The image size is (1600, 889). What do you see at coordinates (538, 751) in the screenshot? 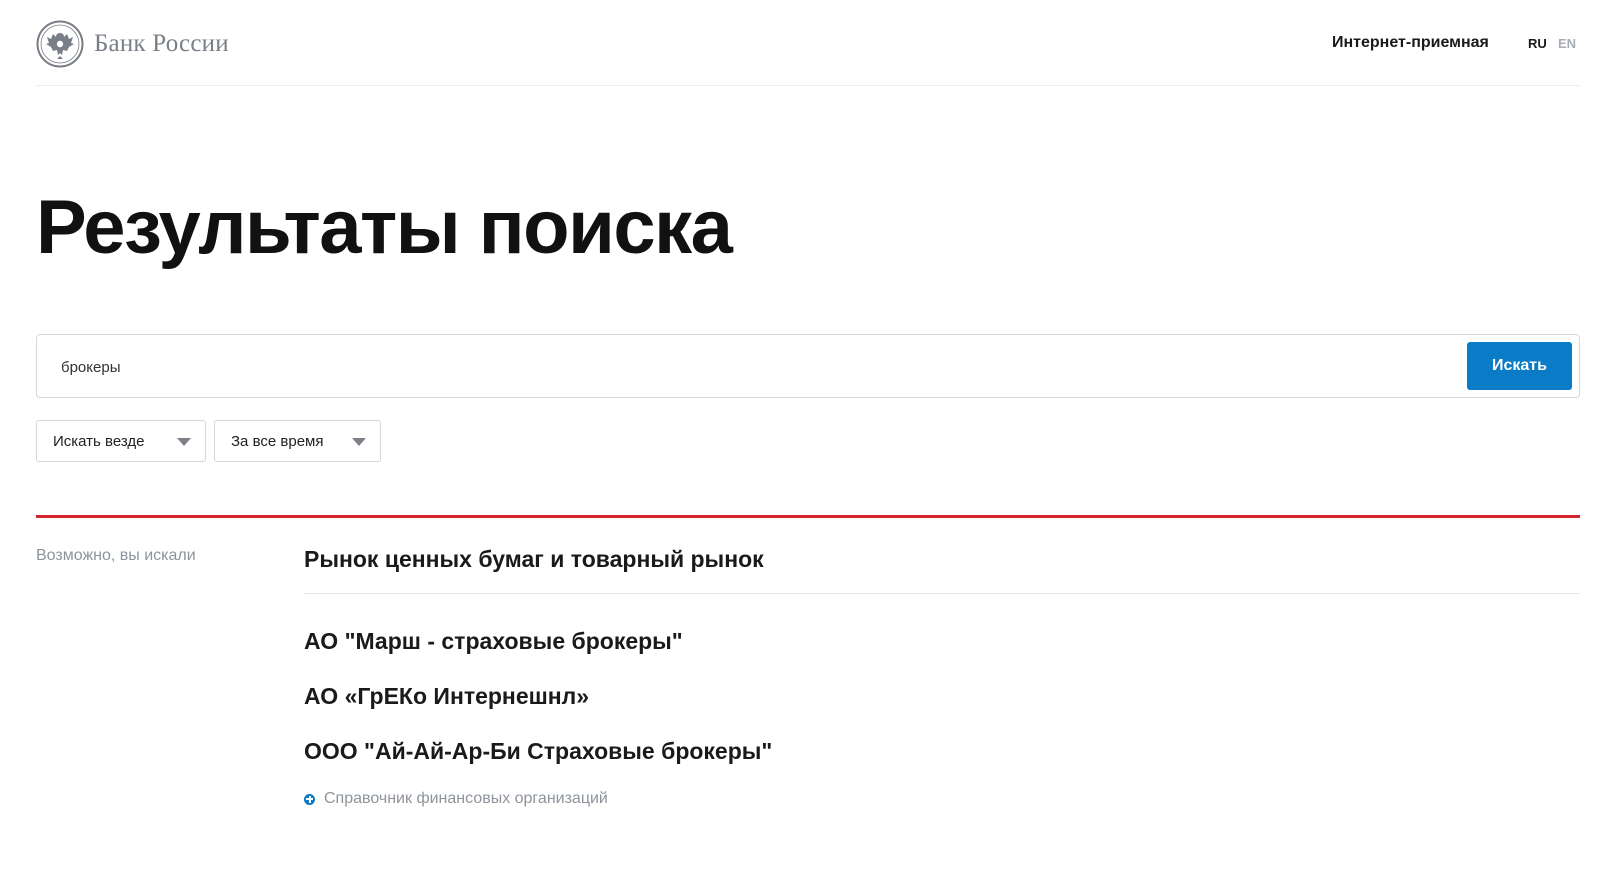
I see `result-link: ООО "Ай-Ай-Ар-Би Страховые брокеры"` at bounding box center [538, 751].